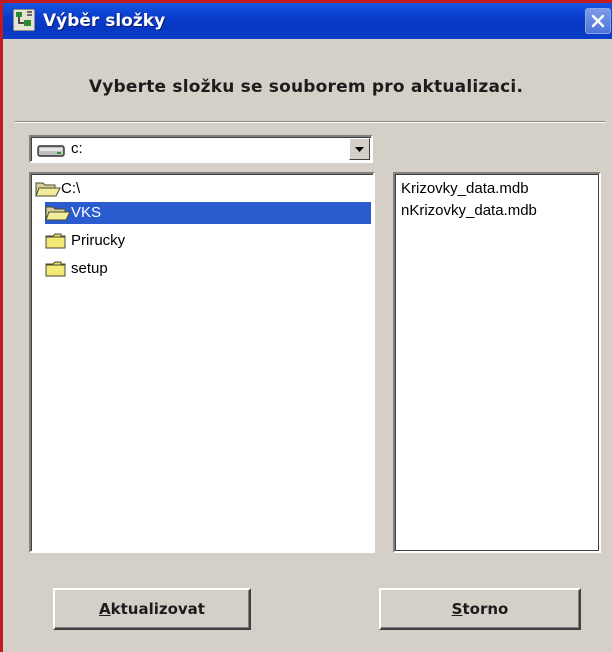 Image resolution: width=612 pixels, height=652 pixels. I want to click on app-icon, so click(24, 20).